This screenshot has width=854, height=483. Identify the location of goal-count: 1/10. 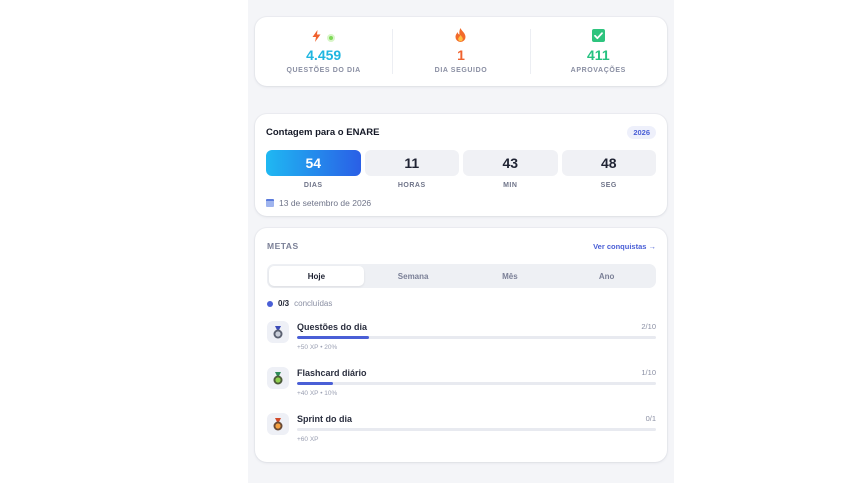
(648, 372).